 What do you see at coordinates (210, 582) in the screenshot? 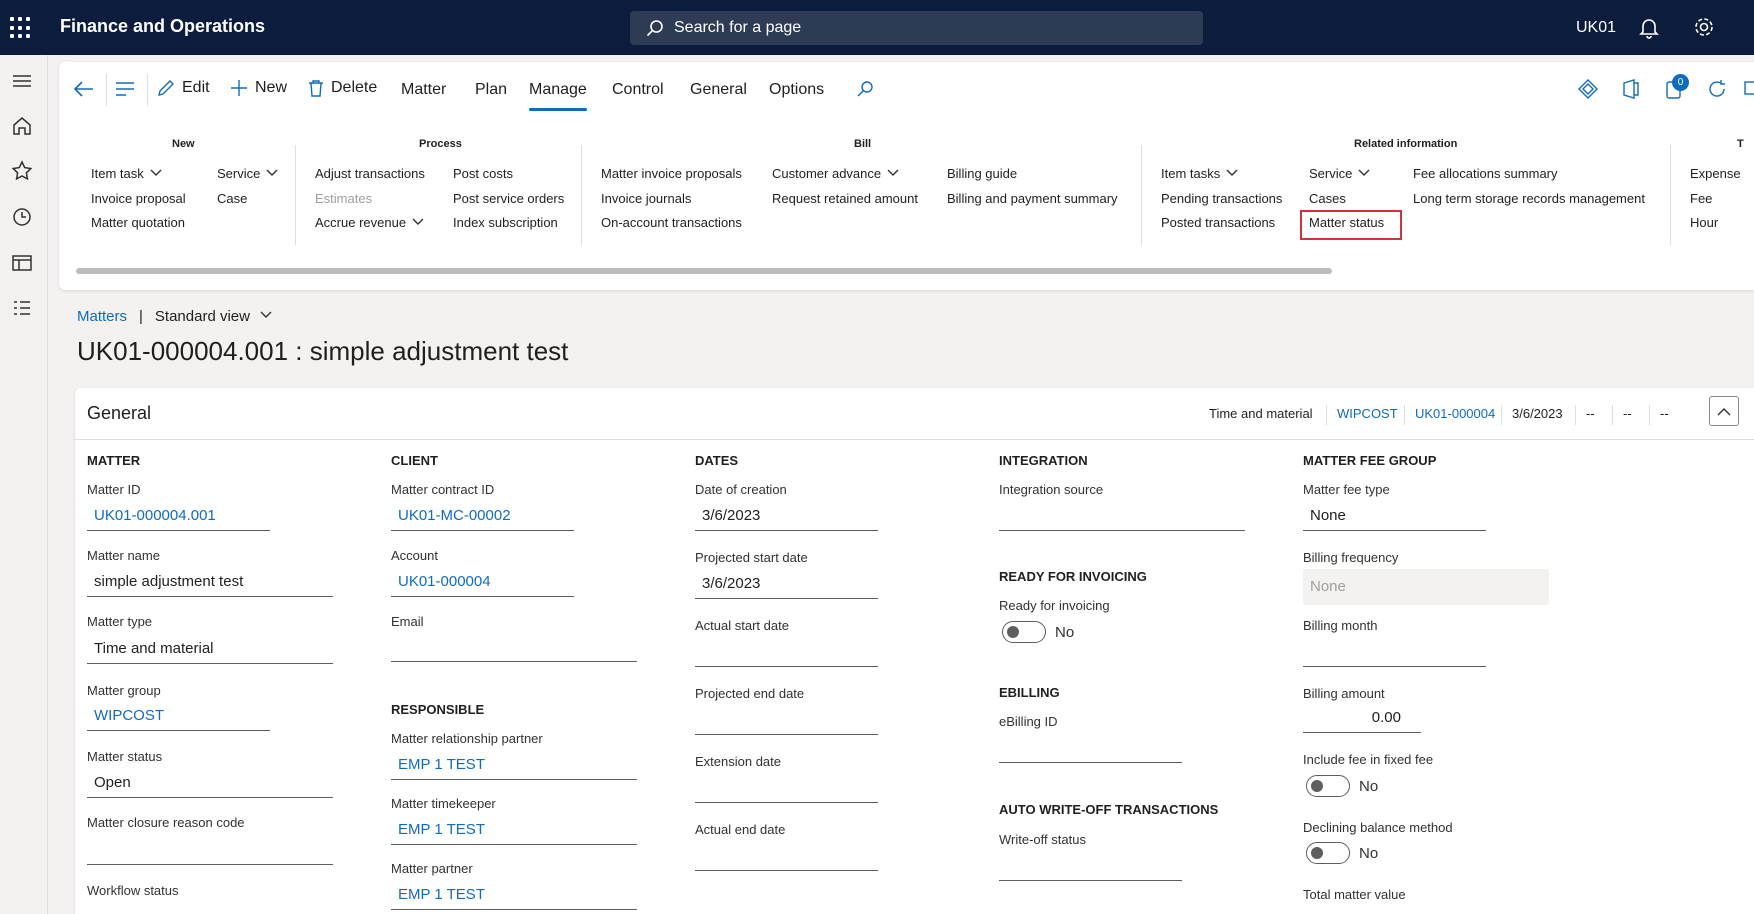
I see `matter-name-field: simple adjustment test` at bounding box center [210, 582].